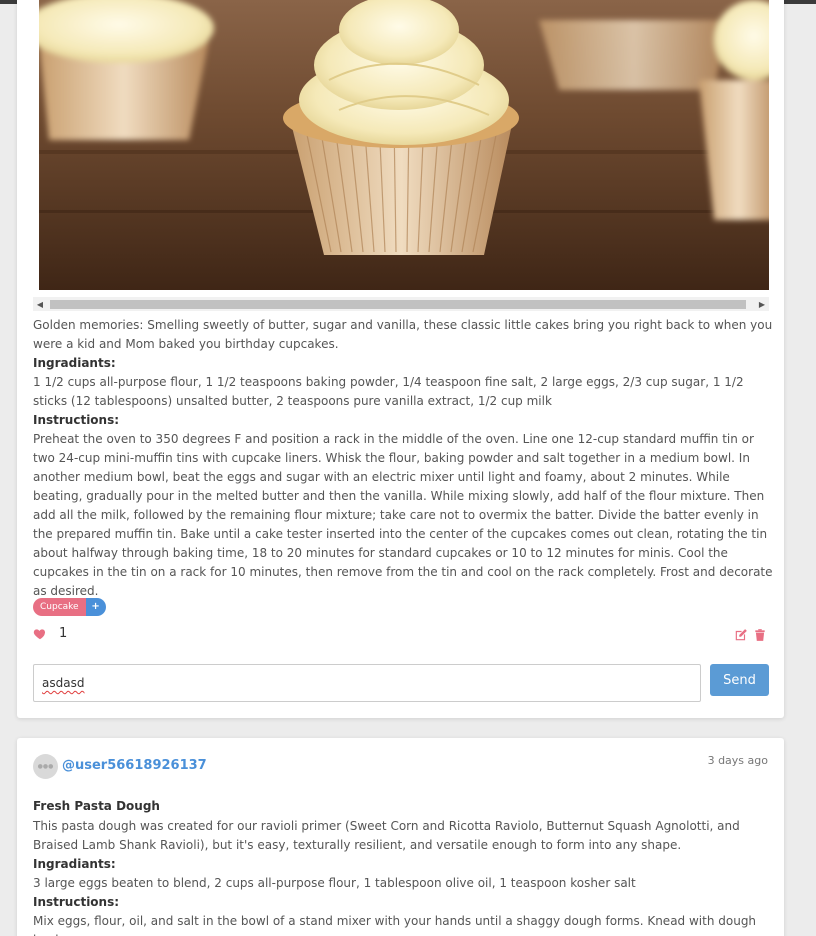  I want to click on edit-icon, so click(741, 635).